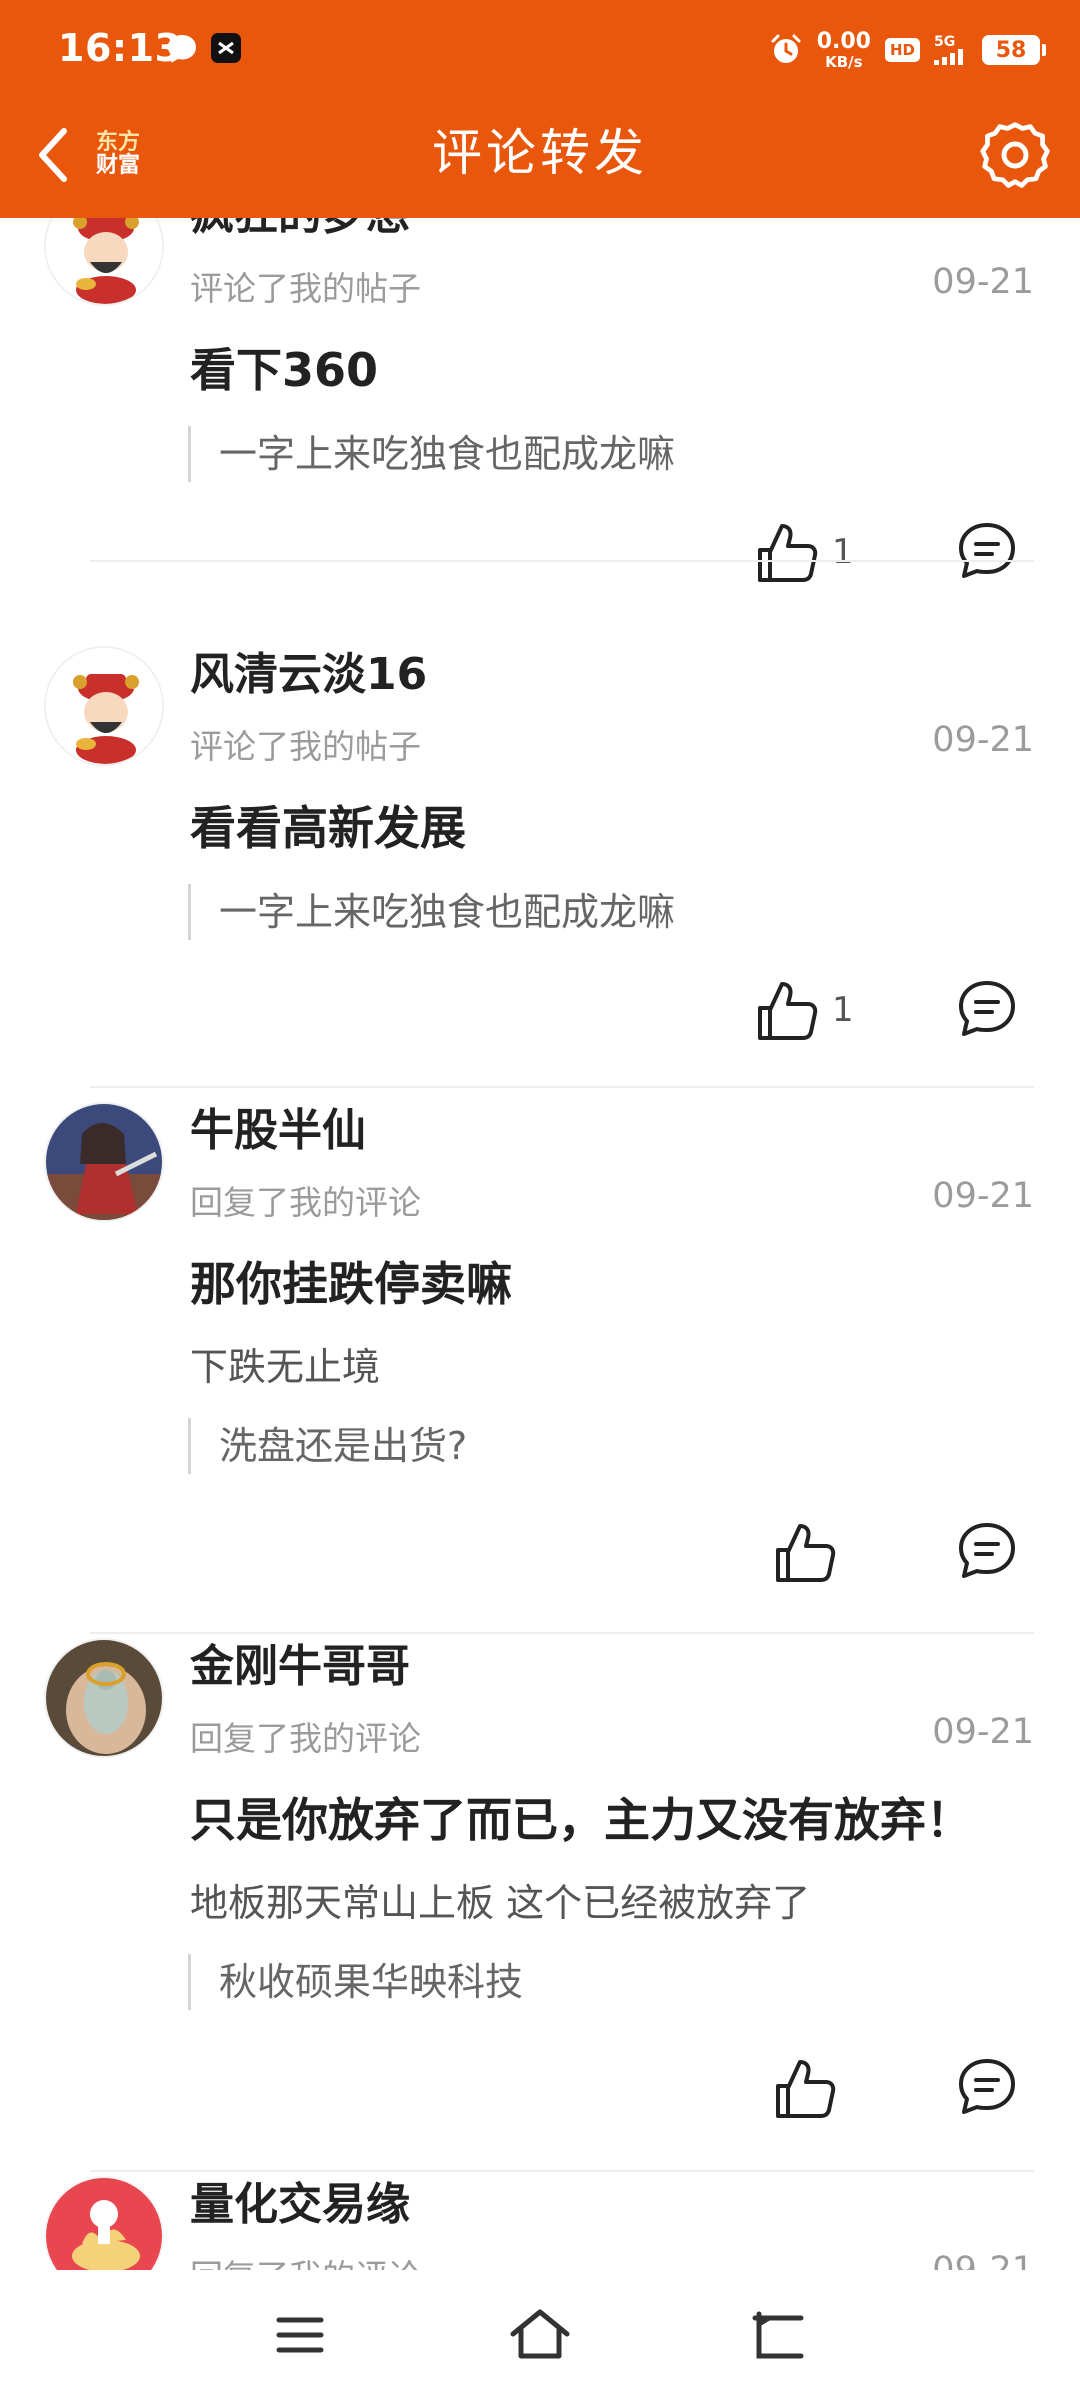 The height and width of the screenshot is (2400, 1080). I want to click on top-bar: 16:13 0.00 KB/s HD 5G 58 东方 财富 评论转发, so click(540, 109).